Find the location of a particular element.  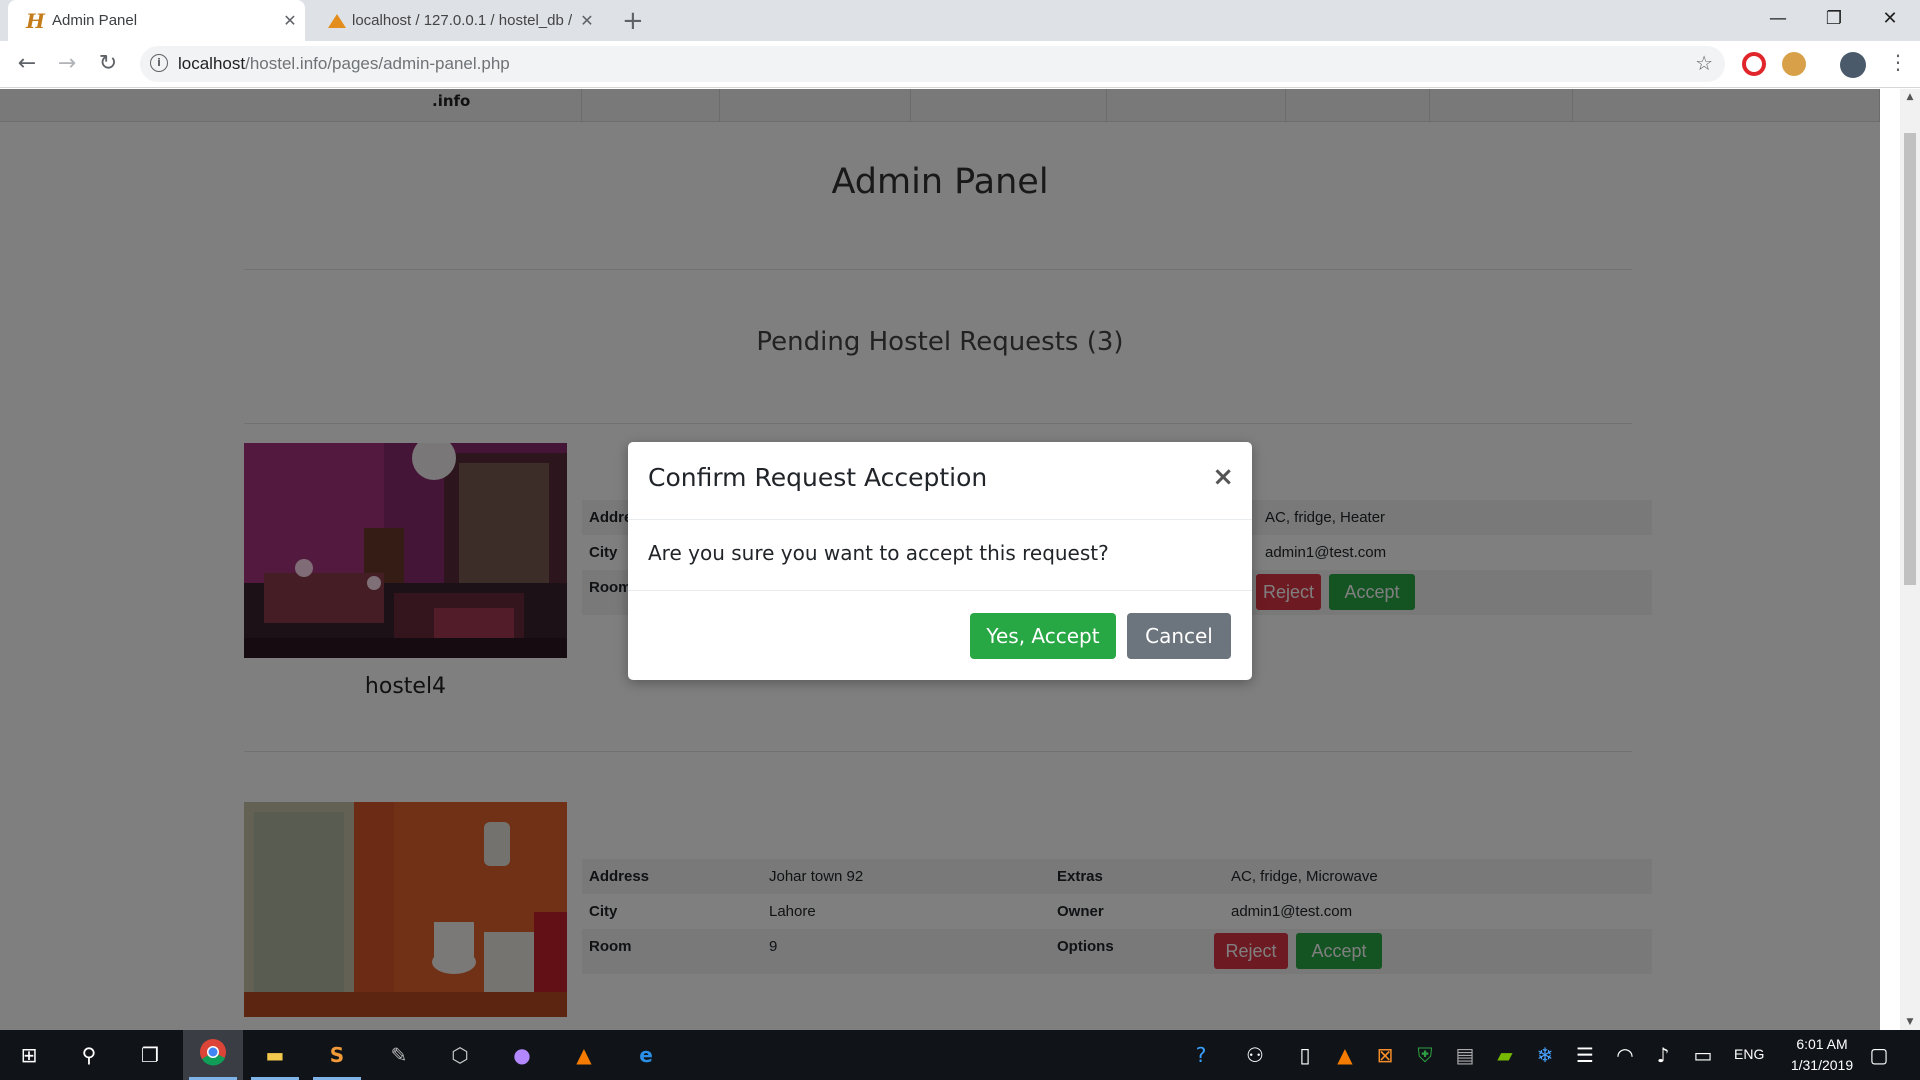

wifi-icon: ◠ is located at coordinates (1625, 1055).